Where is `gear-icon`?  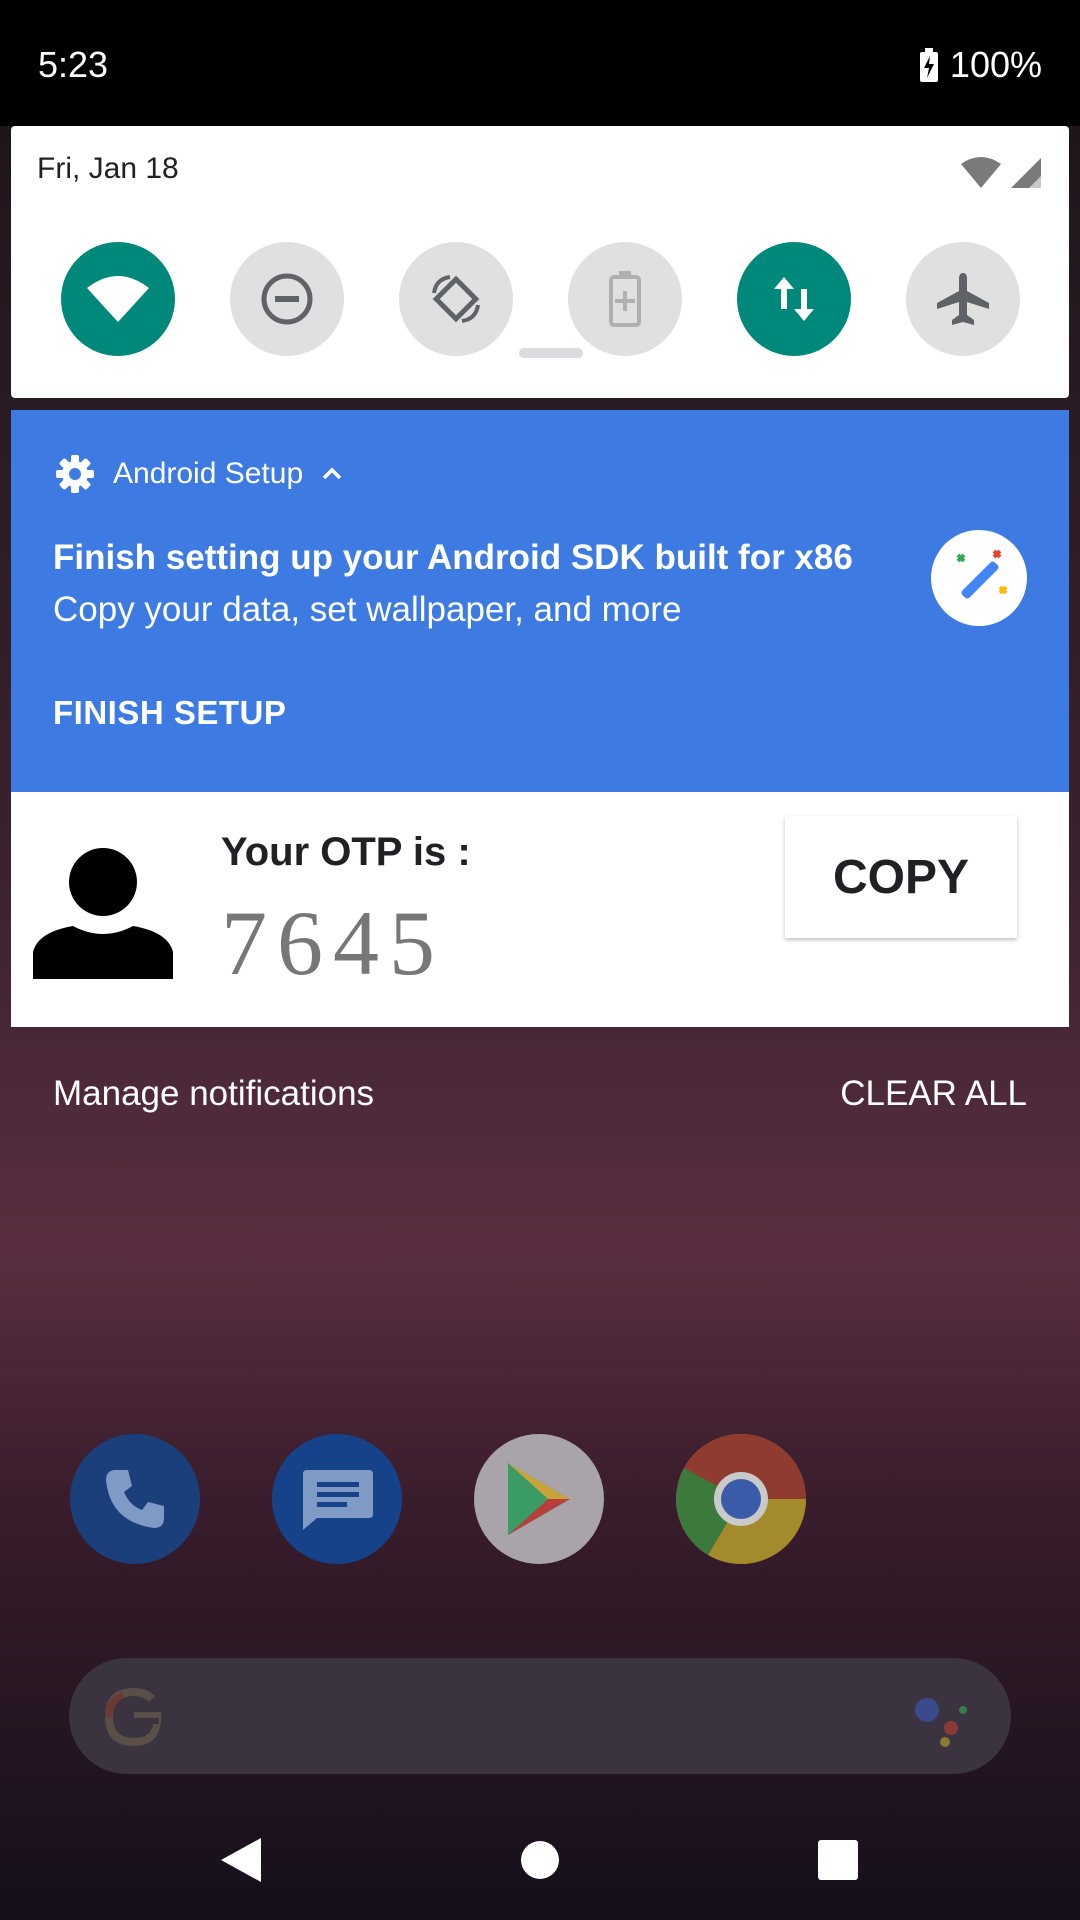
gear-icon is located at coordinates (75, 474).